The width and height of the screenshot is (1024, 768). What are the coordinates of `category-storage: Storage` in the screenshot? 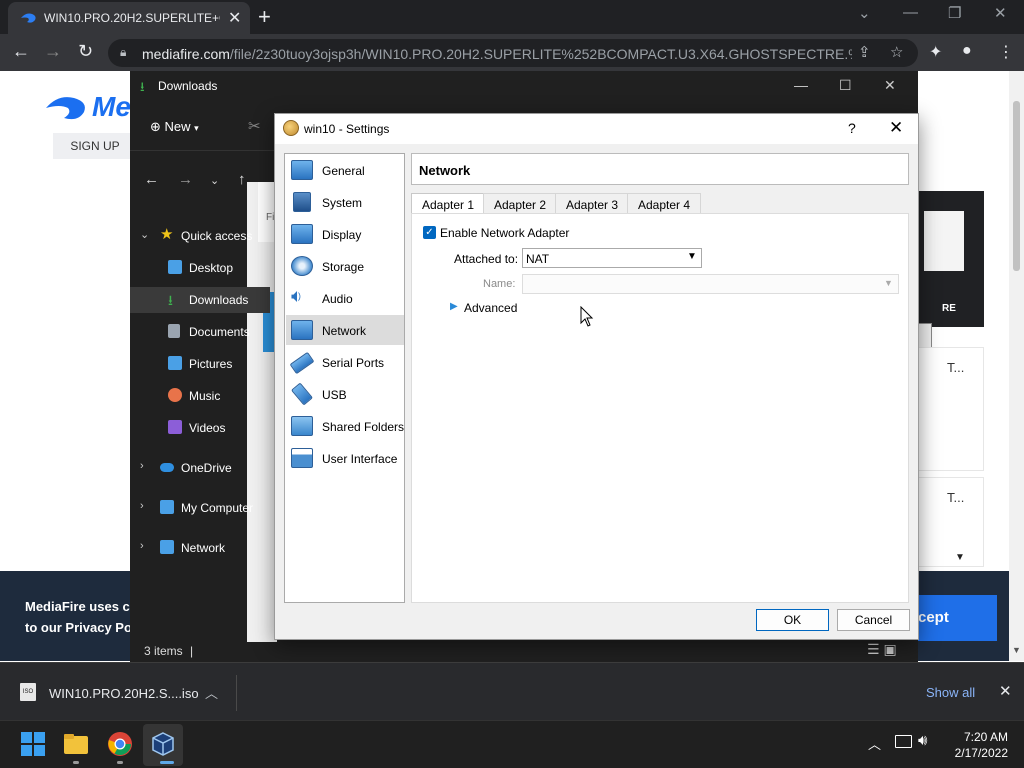 It's located at (345, 266).